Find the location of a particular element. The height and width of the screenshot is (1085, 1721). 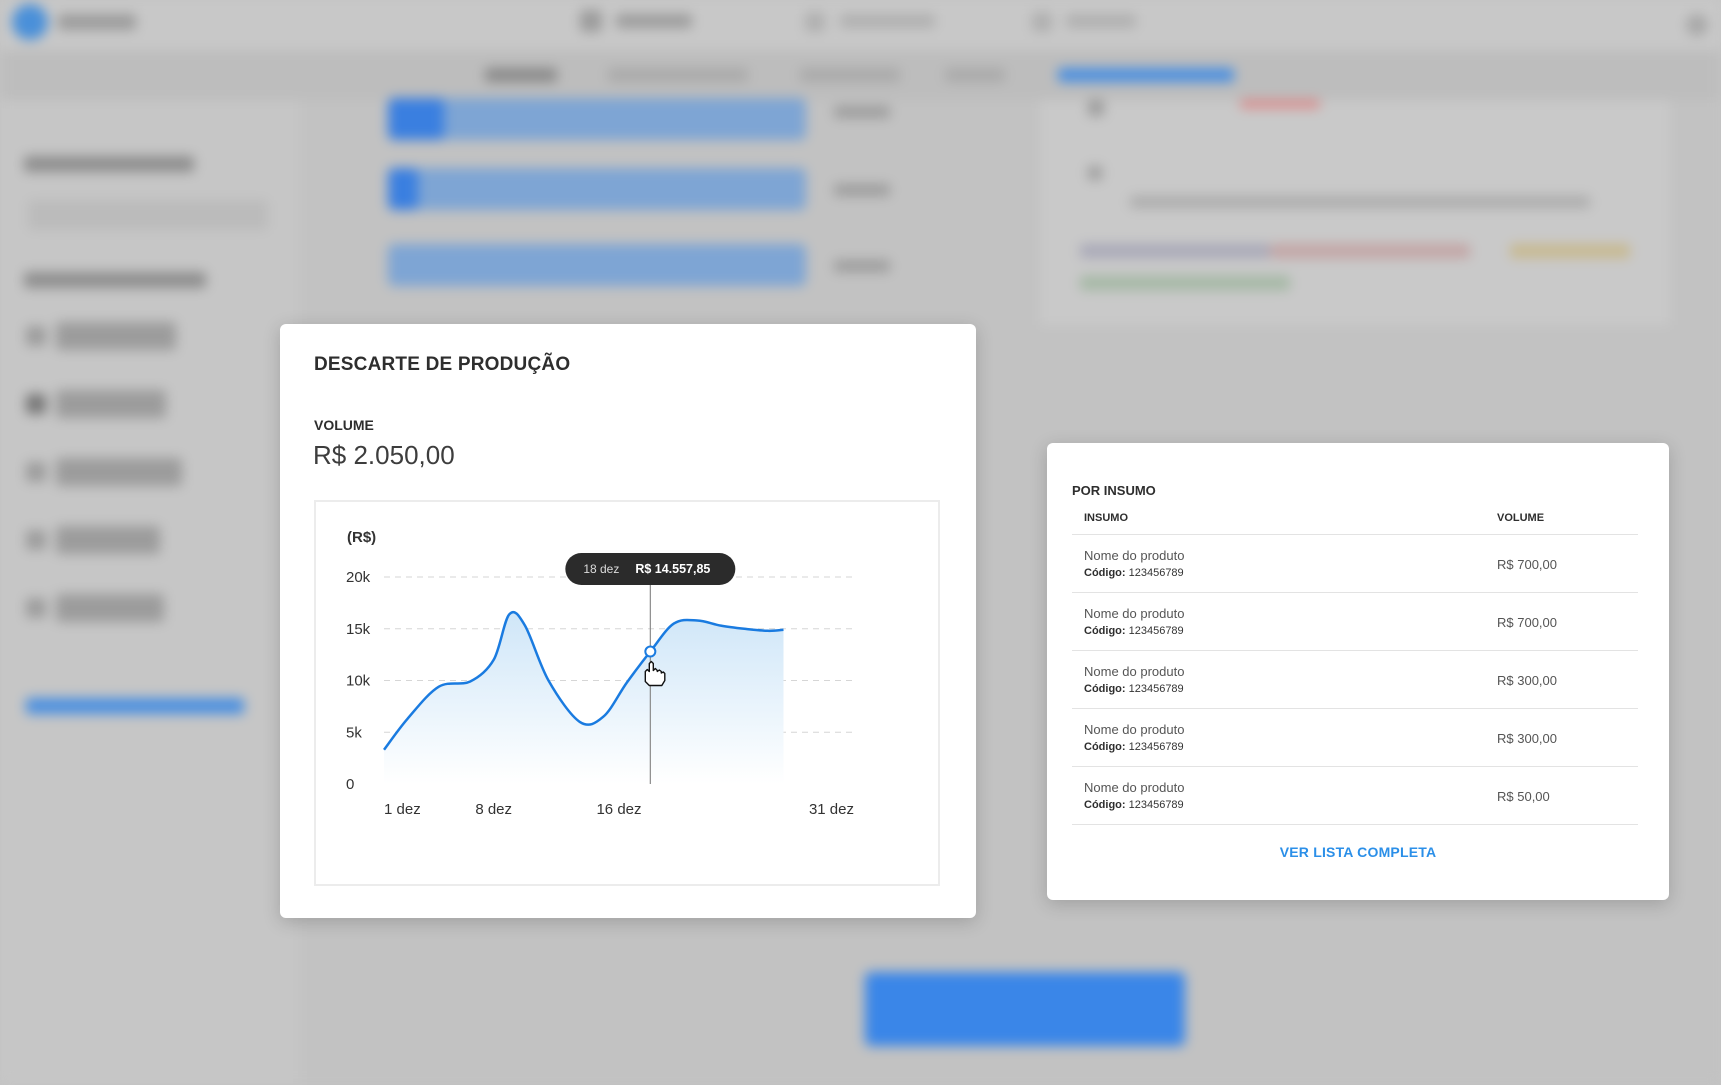

chart-tooltip: 18 dez R$ 14.557,85 is located at coordinates (650, 569).